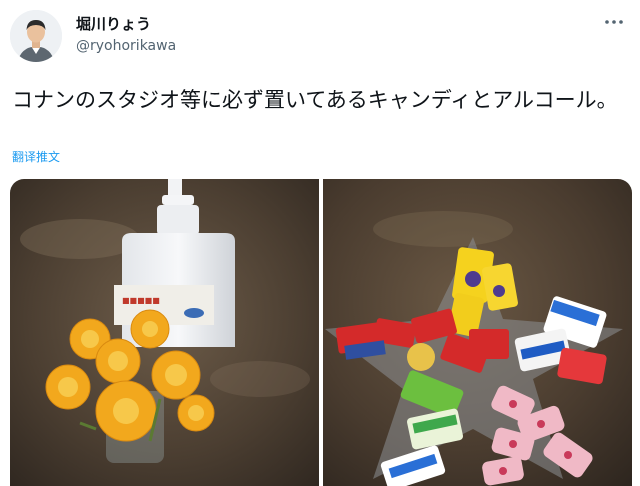  What do you see at coordinates (320, 35) in the screenshot?
I see `tweet-header: 堀川りょう @ryohorikawa` at bounding box center [320, 35].